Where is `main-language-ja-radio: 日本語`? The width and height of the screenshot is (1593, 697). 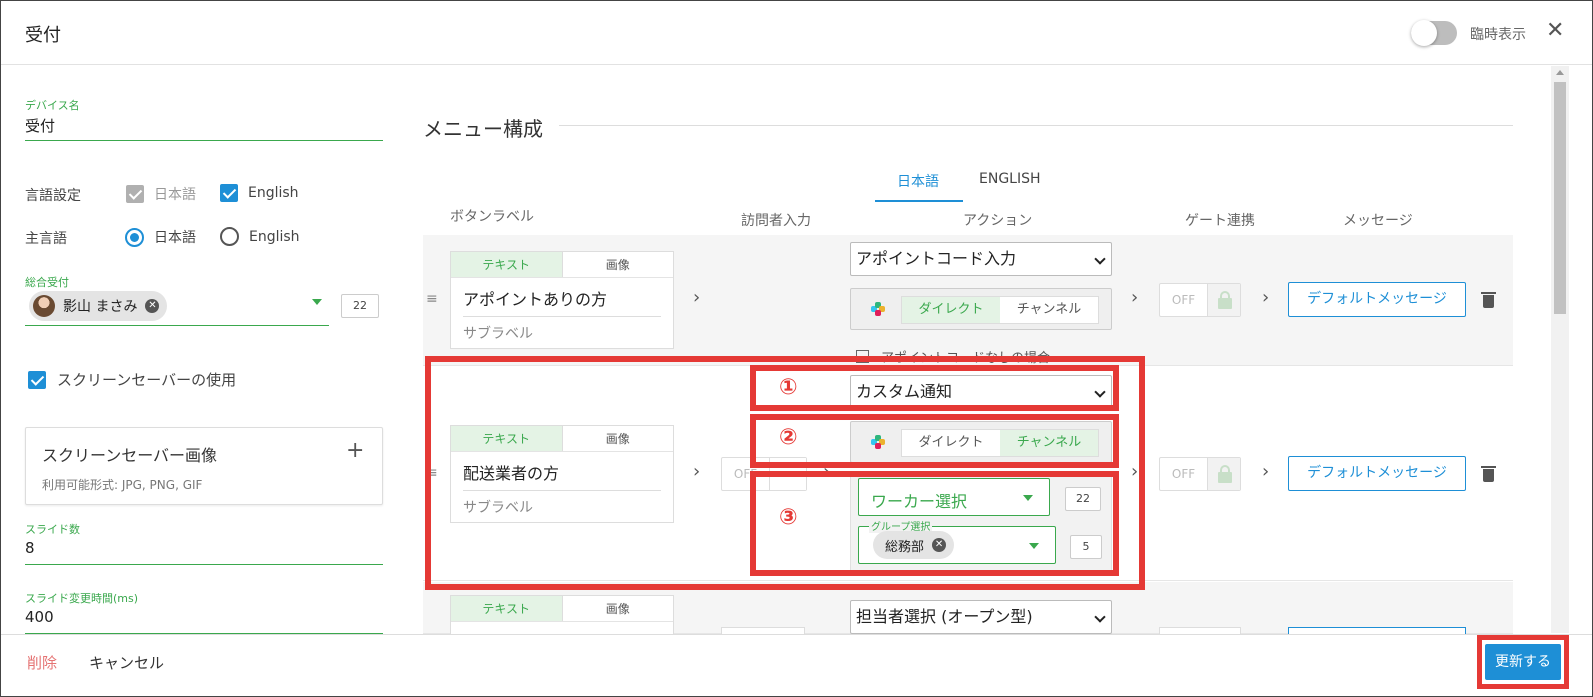 main-language-ja-radio: 日本語 is located at coordinates (160, 237).